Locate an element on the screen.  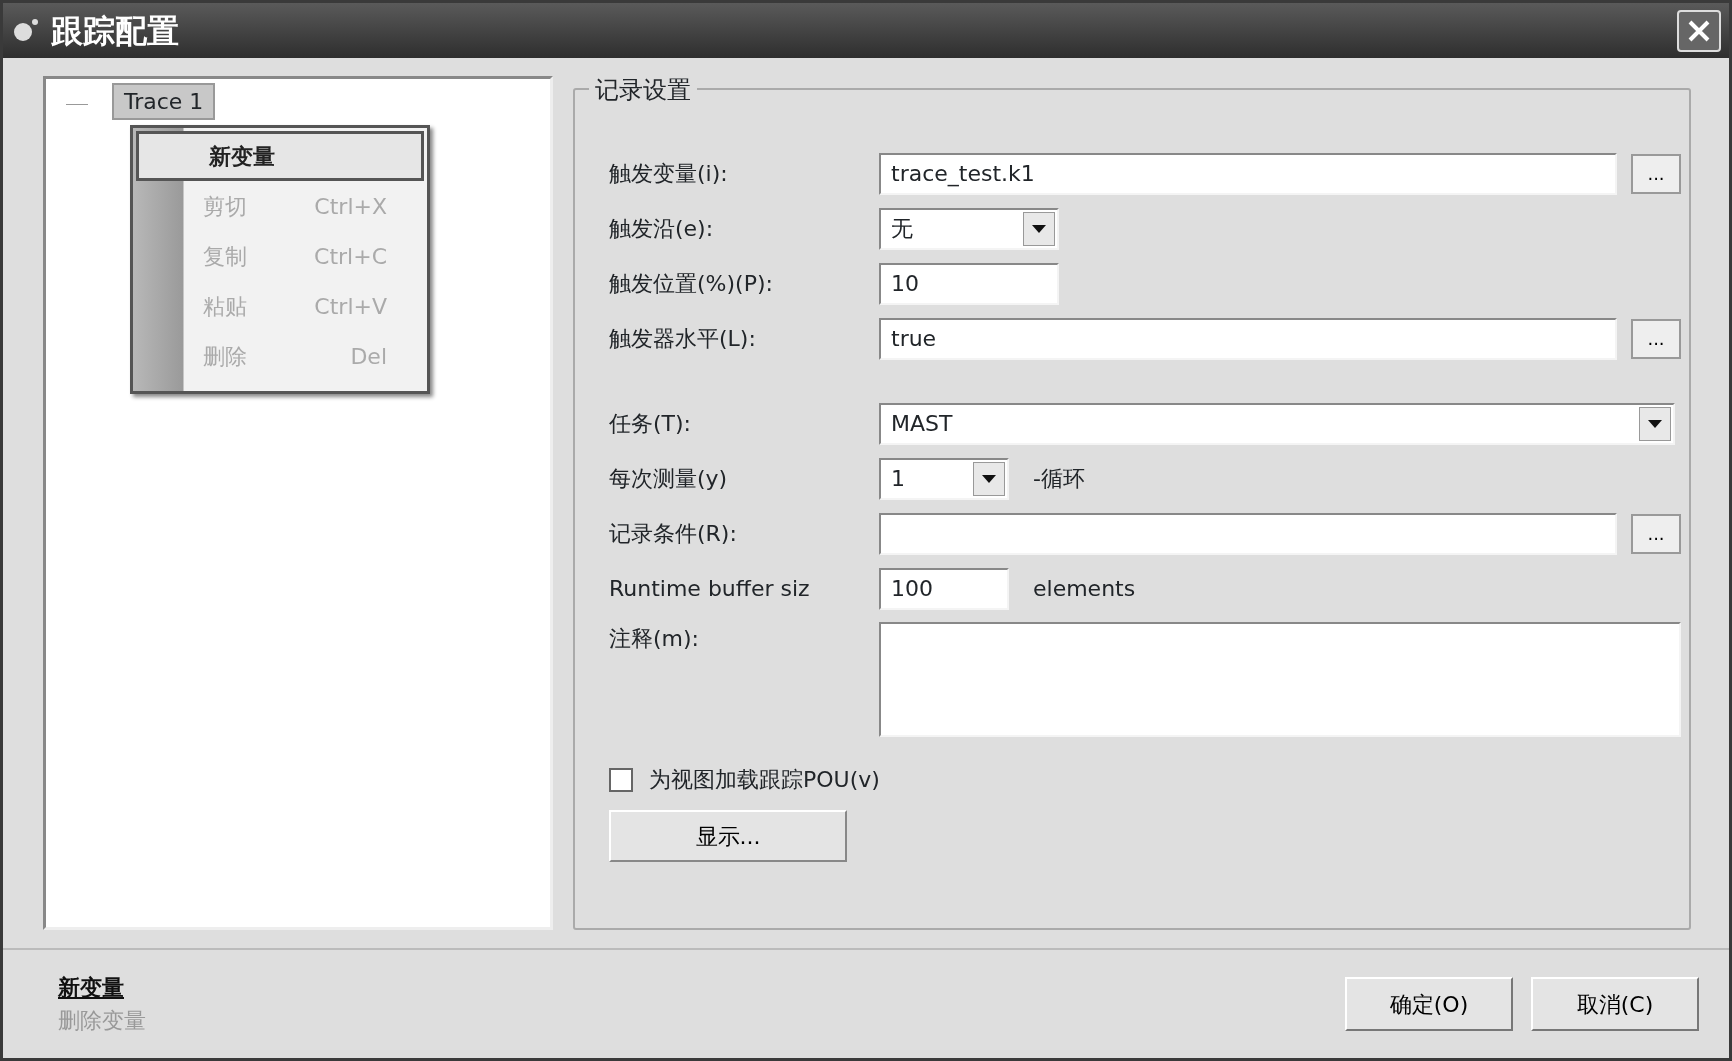
dropdown: 1 is located at coordinates (944, 478).